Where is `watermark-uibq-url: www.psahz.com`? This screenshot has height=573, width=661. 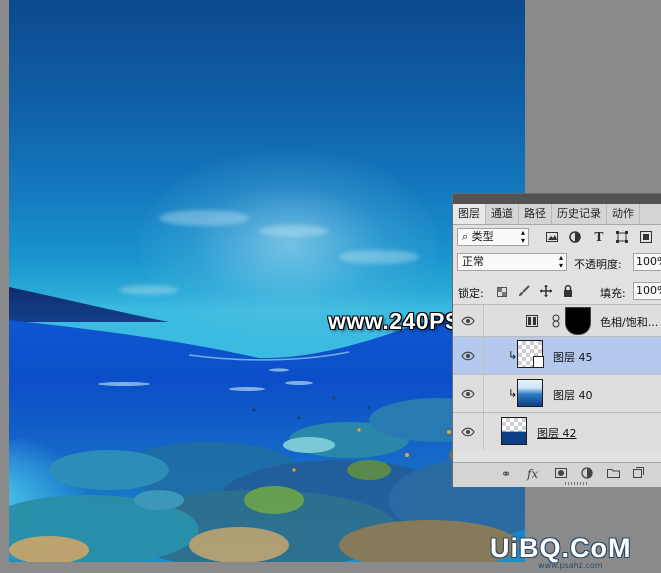 watermark-uibq-url: www.psahz.com is located at coordinates (570, 565).